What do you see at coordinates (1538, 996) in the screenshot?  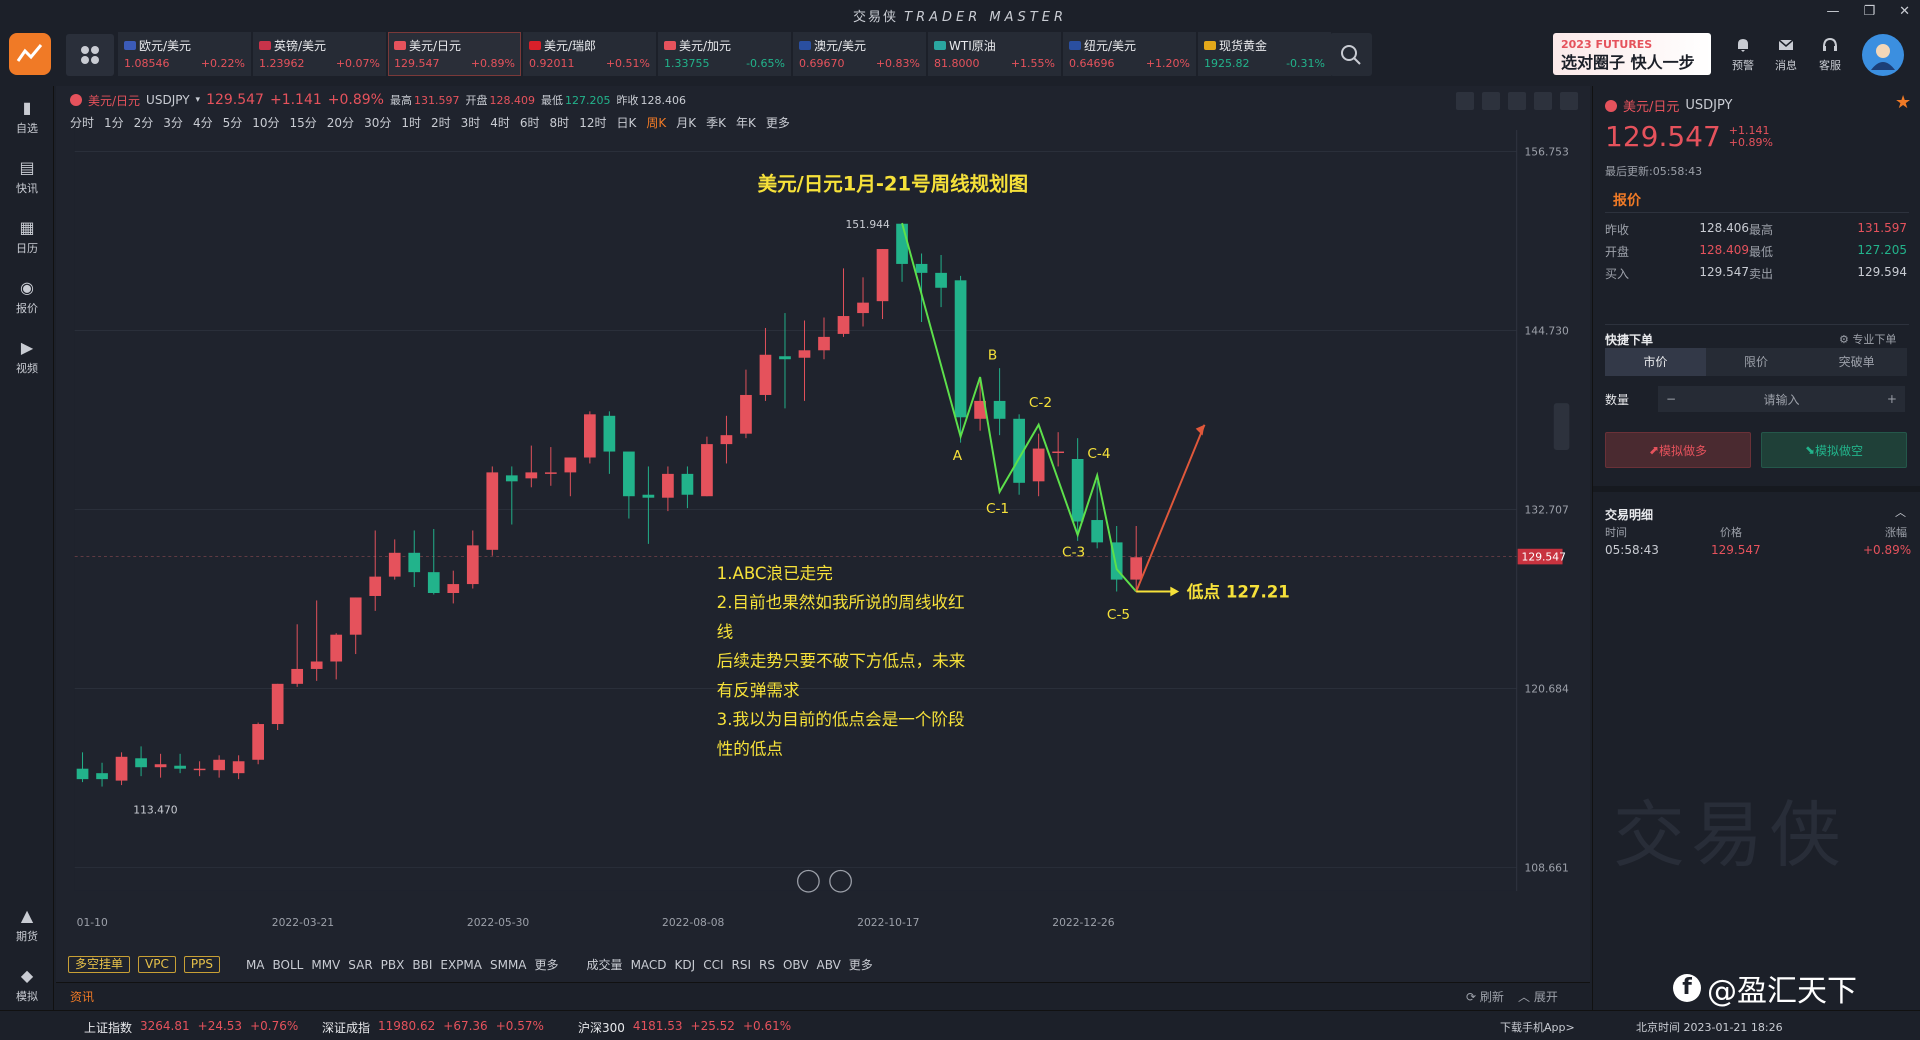 I see `expand-button: ︿ 展开` at bounding box center [1538, 996].